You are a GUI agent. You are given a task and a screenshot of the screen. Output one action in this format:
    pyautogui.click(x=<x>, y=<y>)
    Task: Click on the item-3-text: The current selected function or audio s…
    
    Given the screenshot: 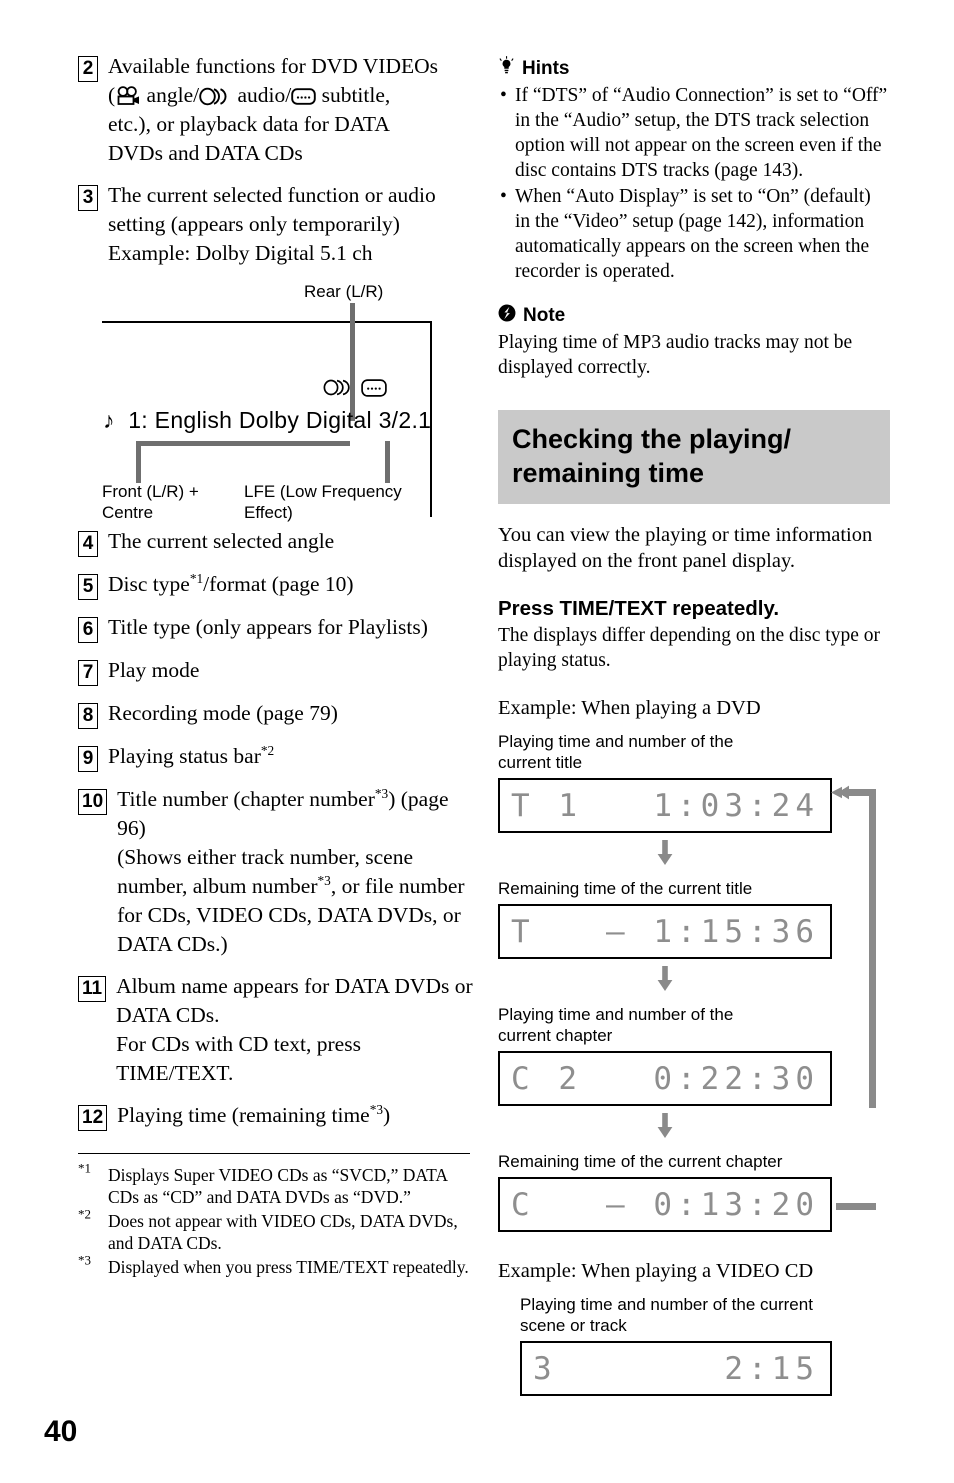 What is the action you would take?
    pyautogui.click(x=293, y=224)
    